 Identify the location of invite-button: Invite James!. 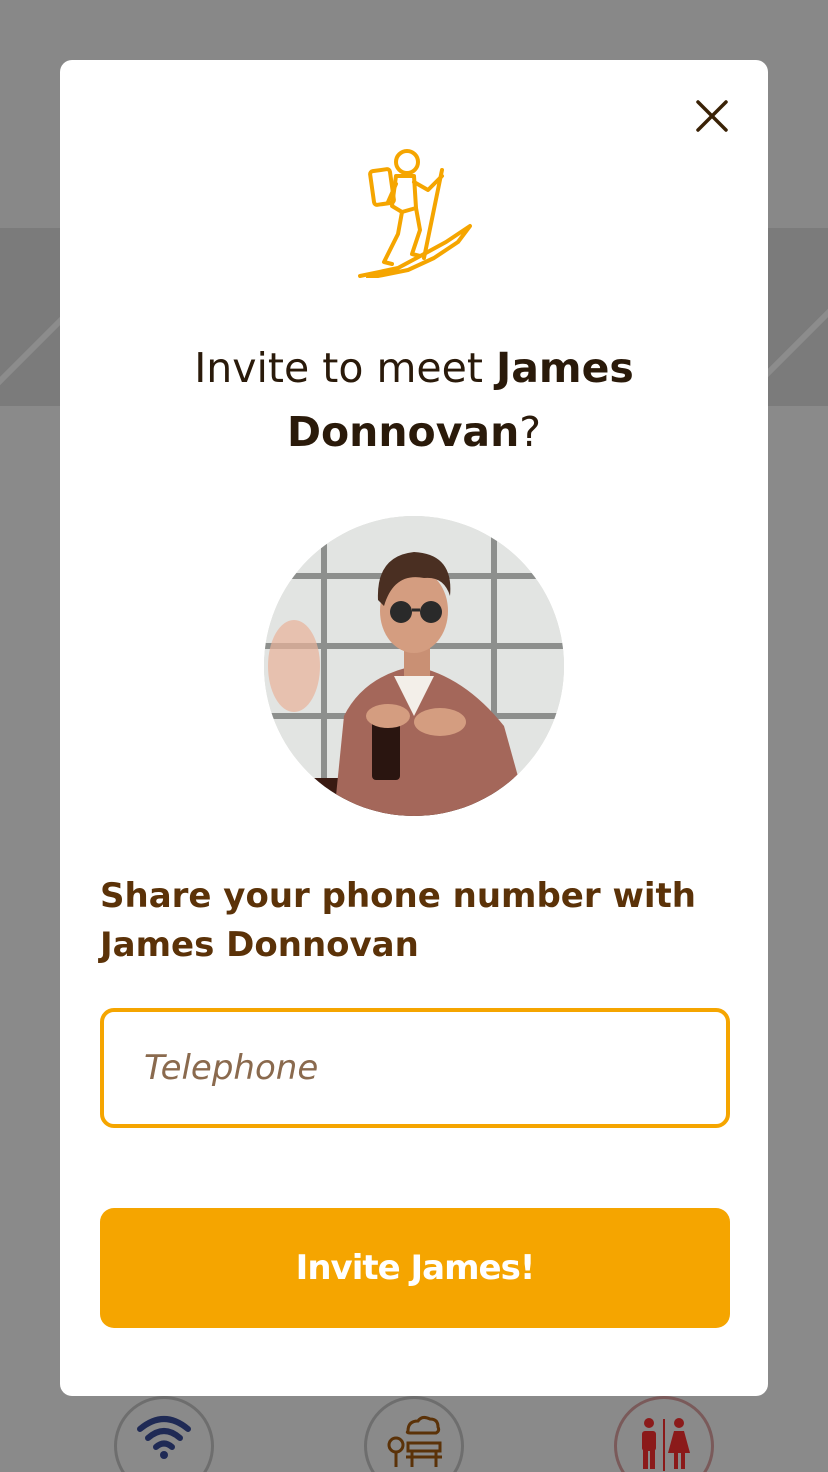
(415, 1268).